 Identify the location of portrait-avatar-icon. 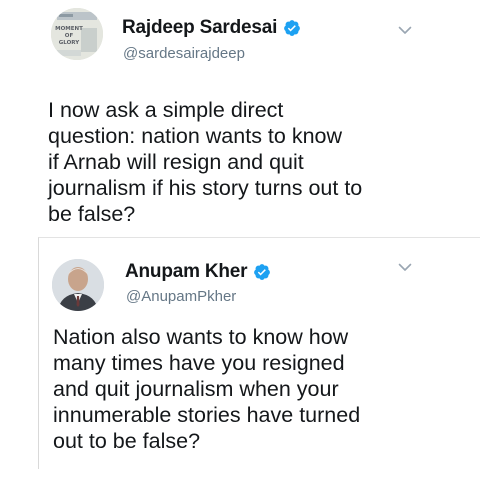
(78, 285).